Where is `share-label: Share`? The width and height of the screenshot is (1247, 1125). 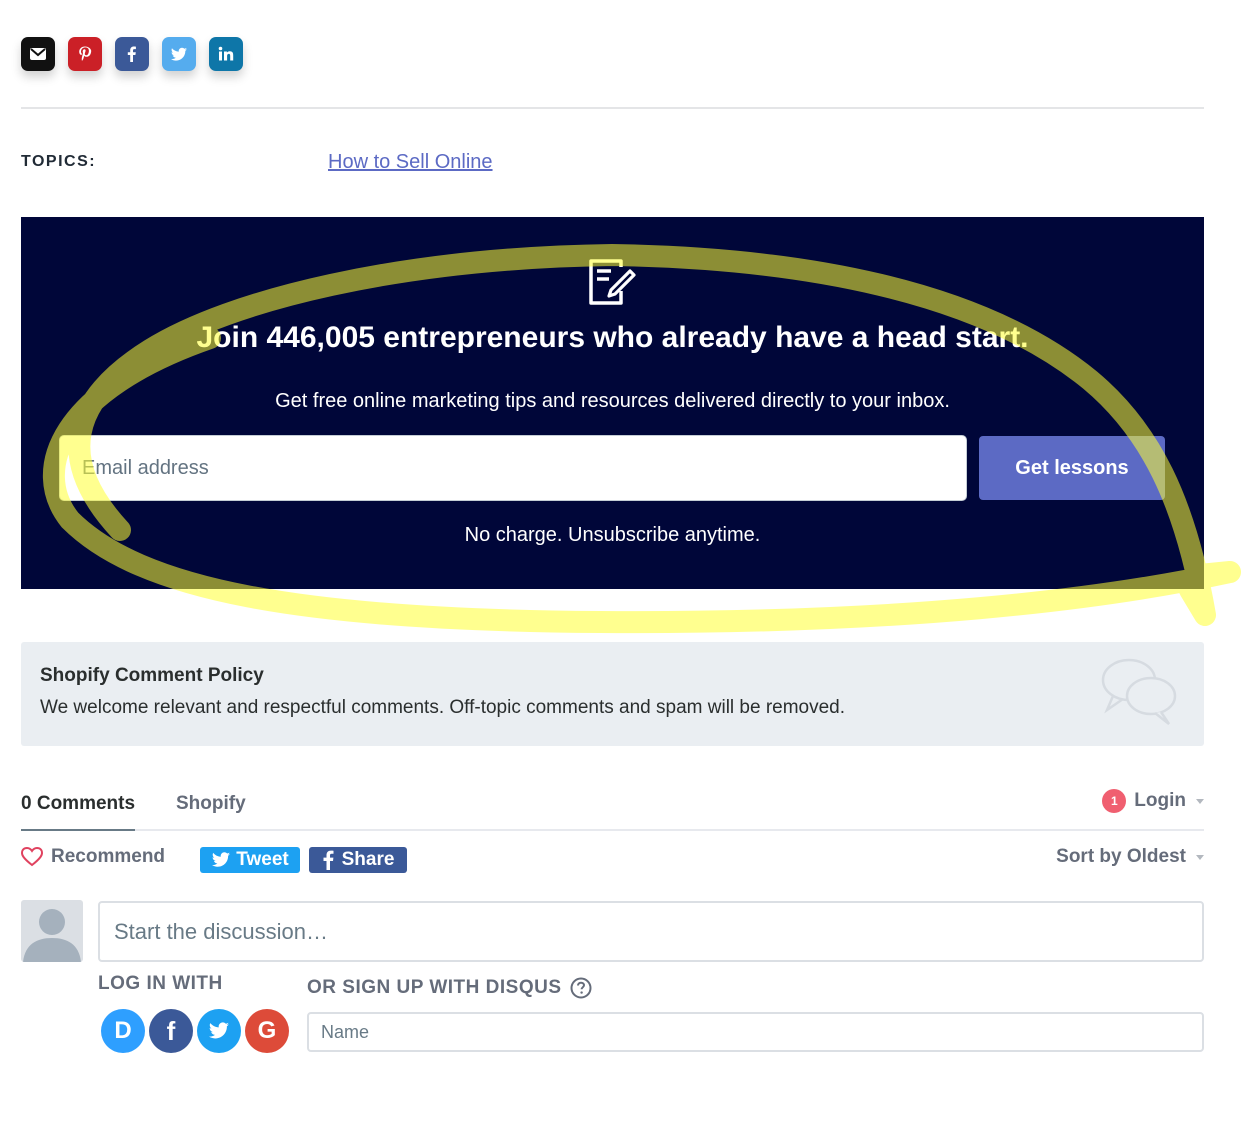 share-label: Share is located at coordinates (368, 859).